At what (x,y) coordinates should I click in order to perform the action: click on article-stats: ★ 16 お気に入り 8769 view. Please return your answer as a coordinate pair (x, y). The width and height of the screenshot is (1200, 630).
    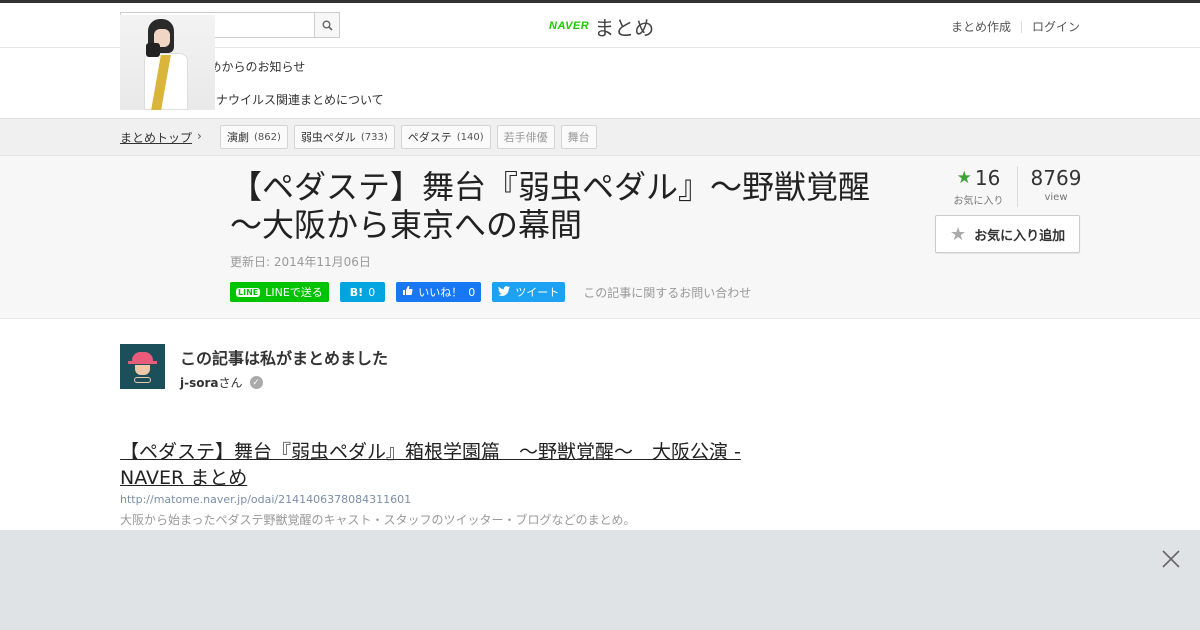
    Looking at the image, I should click on (1017, 186).